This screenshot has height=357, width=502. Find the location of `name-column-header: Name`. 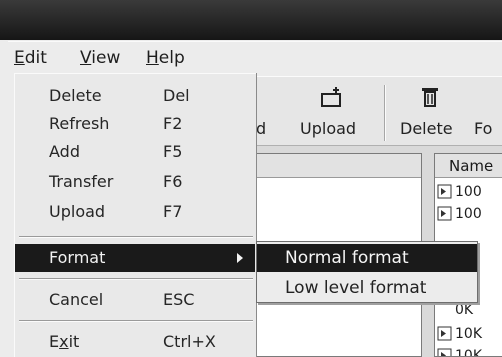

name-column-header: Name is located at coordinates (468, 166).